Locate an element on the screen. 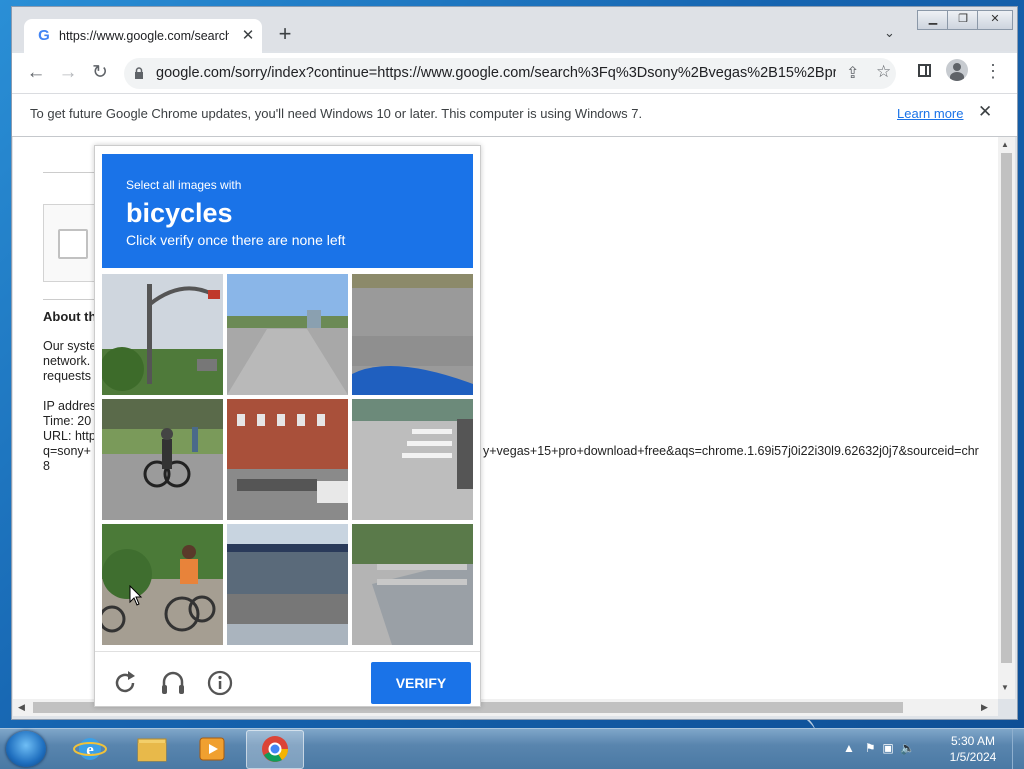 The image size is (1024, 769). close-window-icon: ✕ is located at coordinates (995, 20).